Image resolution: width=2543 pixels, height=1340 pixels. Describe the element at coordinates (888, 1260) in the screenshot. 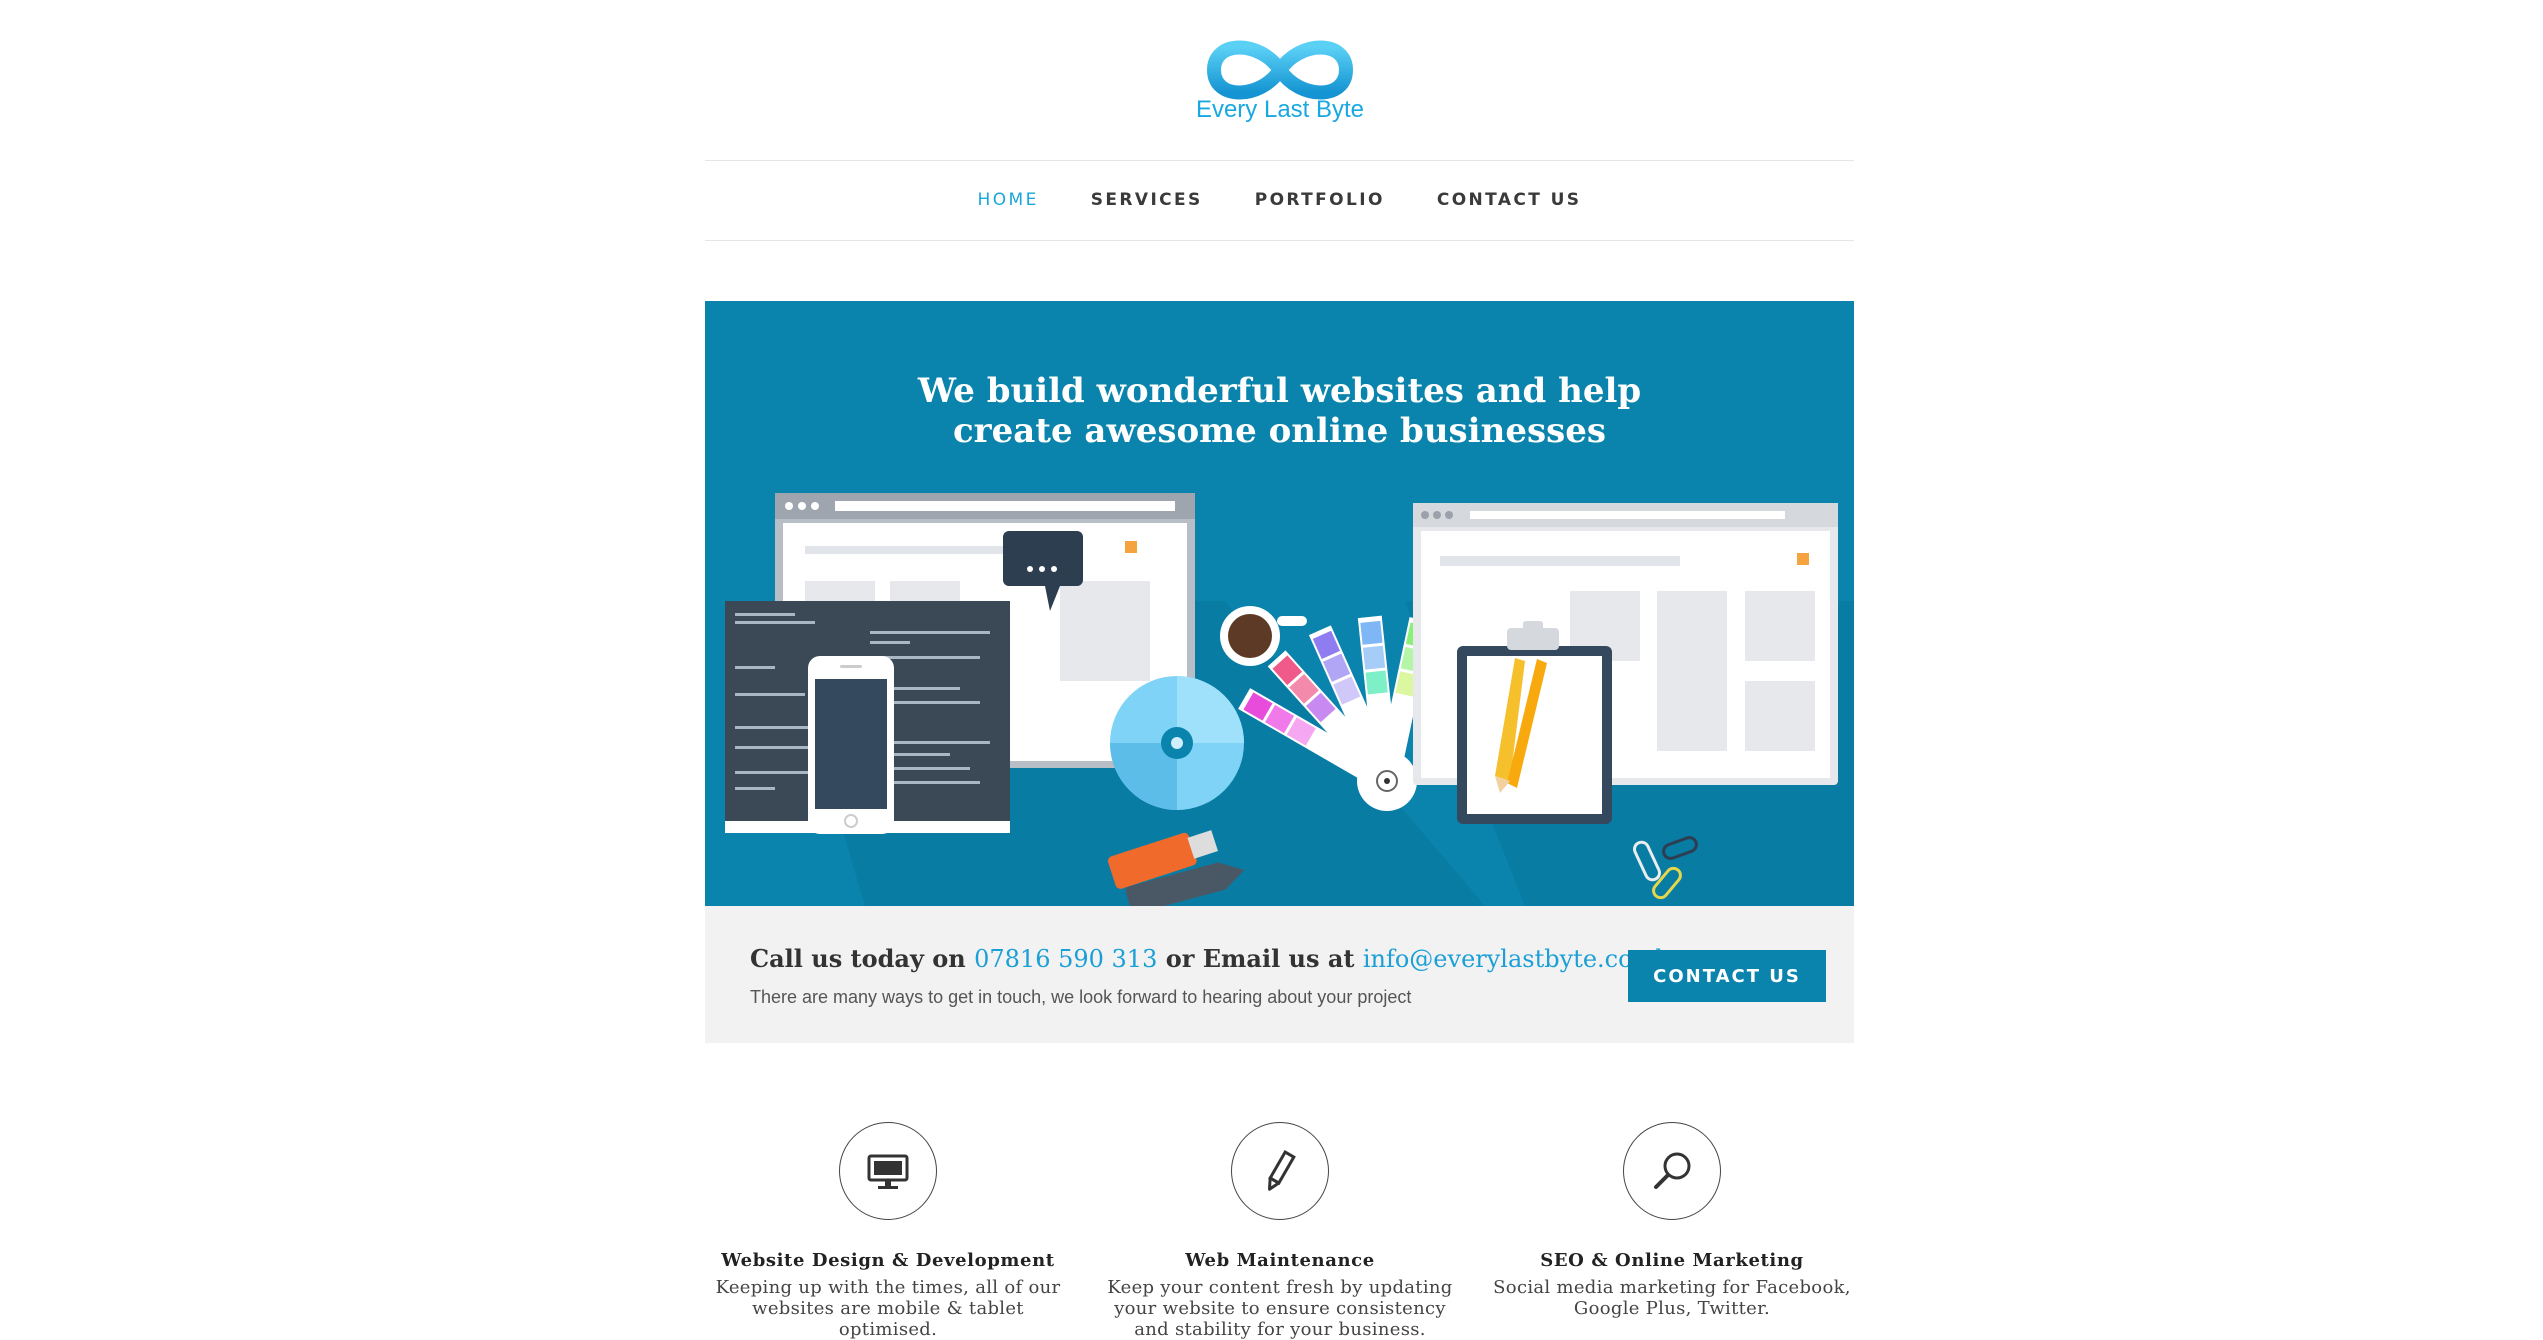

I see `service-title: Website Design & Development` at that location.